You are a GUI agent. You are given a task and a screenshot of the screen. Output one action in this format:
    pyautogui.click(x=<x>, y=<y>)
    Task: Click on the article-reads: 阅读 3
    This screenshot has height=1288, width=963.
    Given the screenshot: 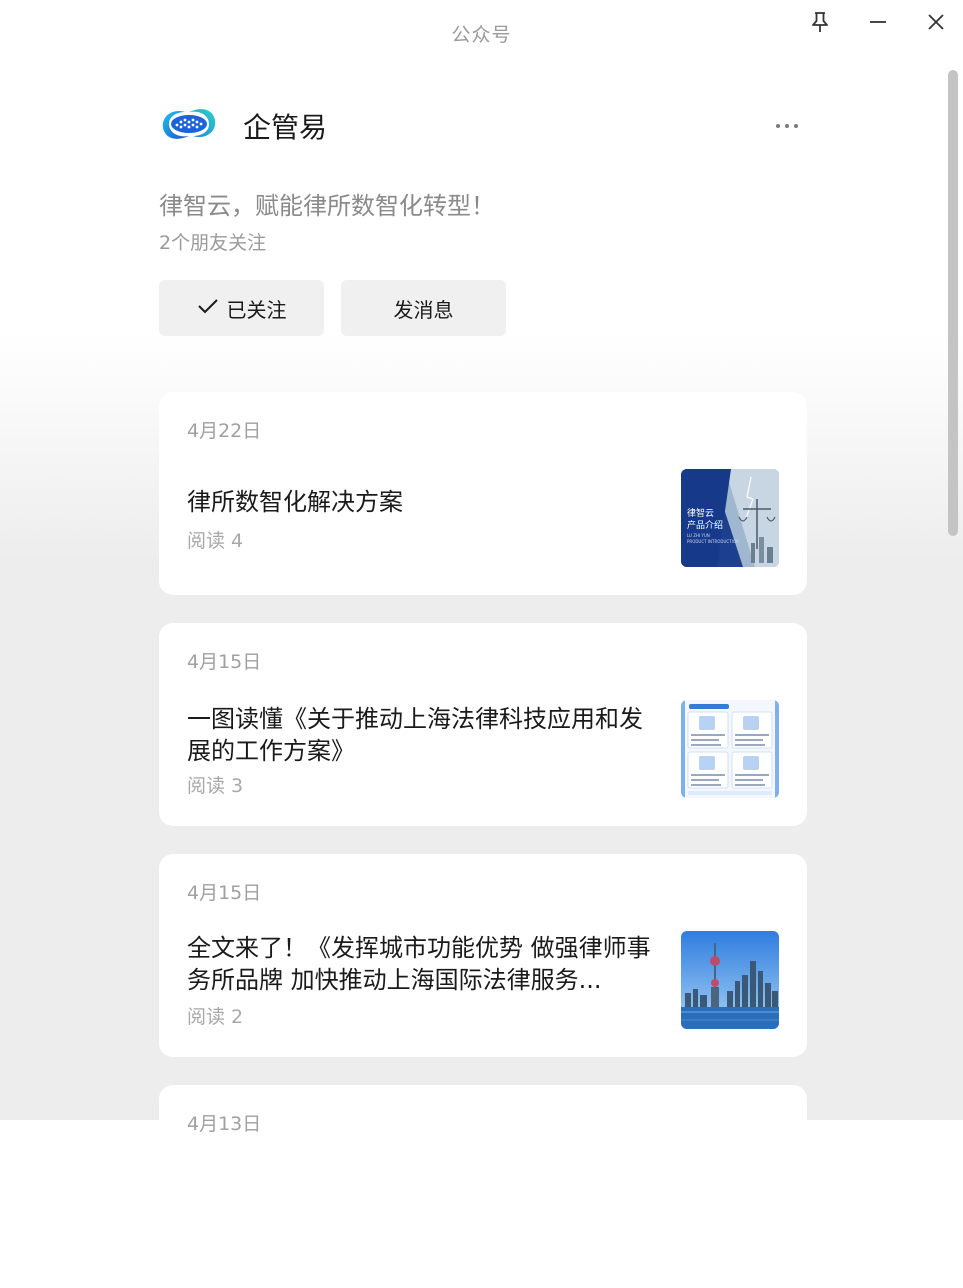 What is the action you would take?
    pyautogui.click(x=215, y=786)
    